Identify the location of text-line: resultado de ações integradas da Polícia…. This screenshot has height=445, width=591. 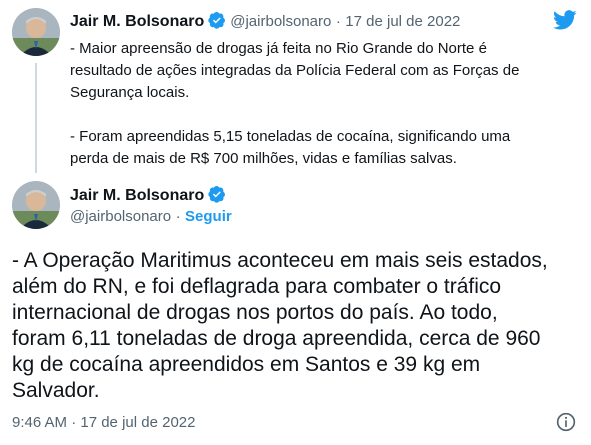
(295, 70).